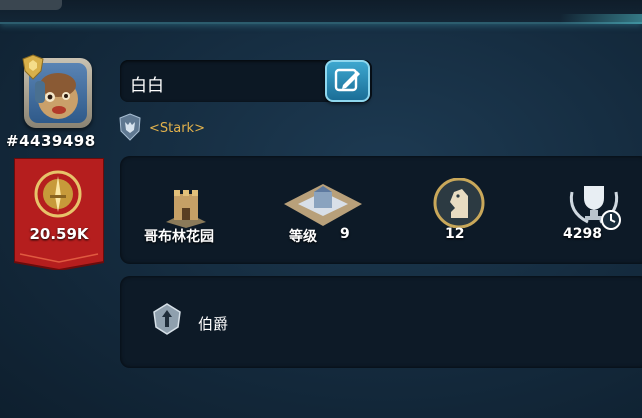 The image size is (642, 418). Describe the element at coordinates (33, 67) in the screenshot. I see `shield-badge-icon` at that location.